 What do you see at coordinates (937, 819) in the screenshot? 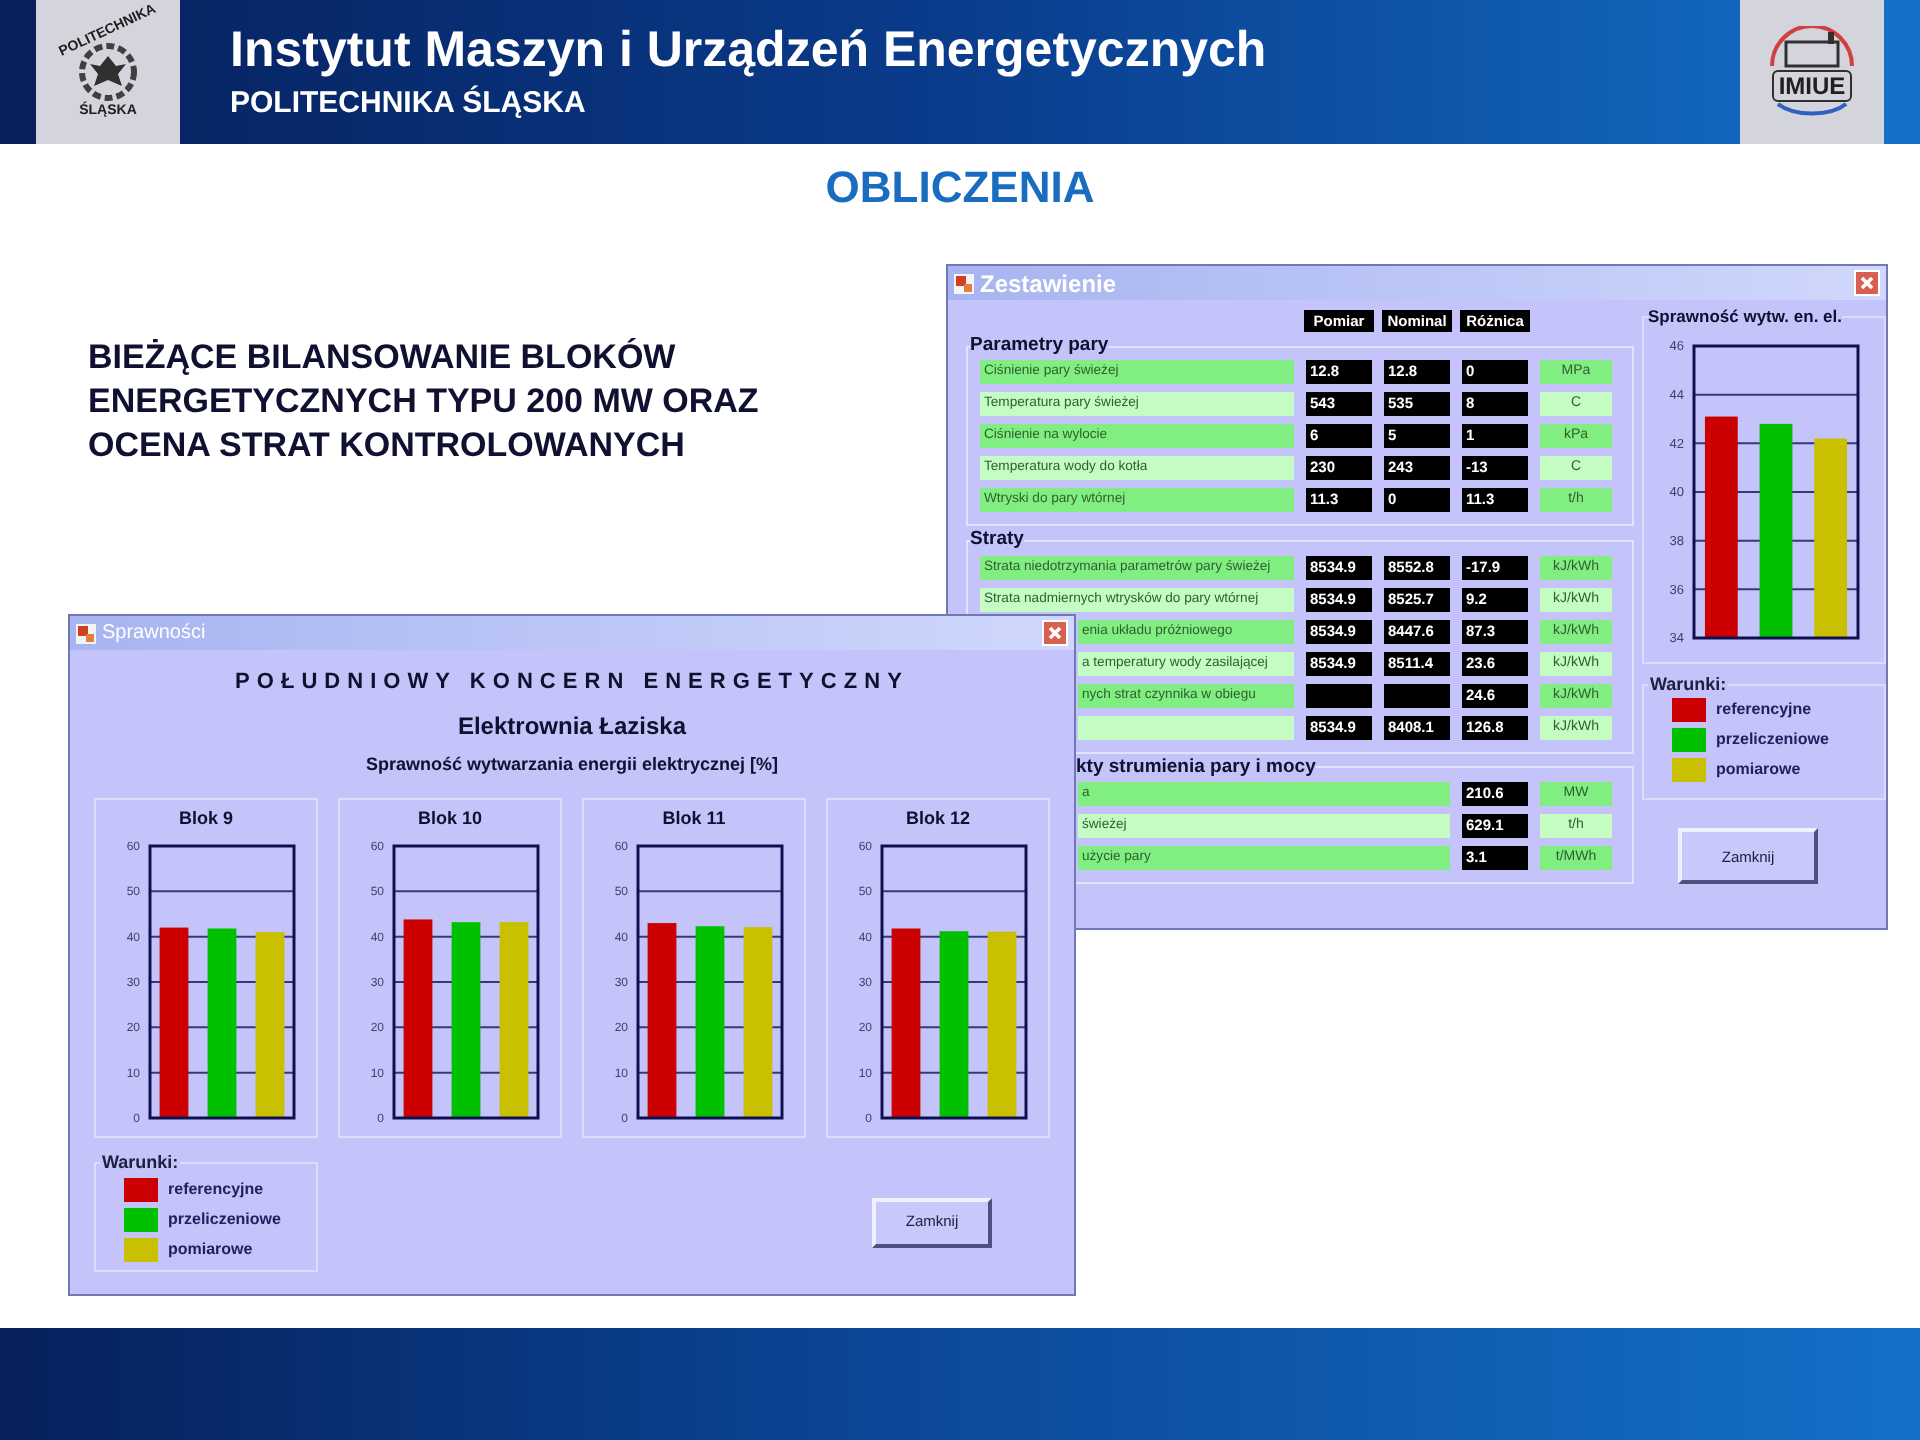
I see `chart-title: Blok 12` at bounding box center [937, 819].